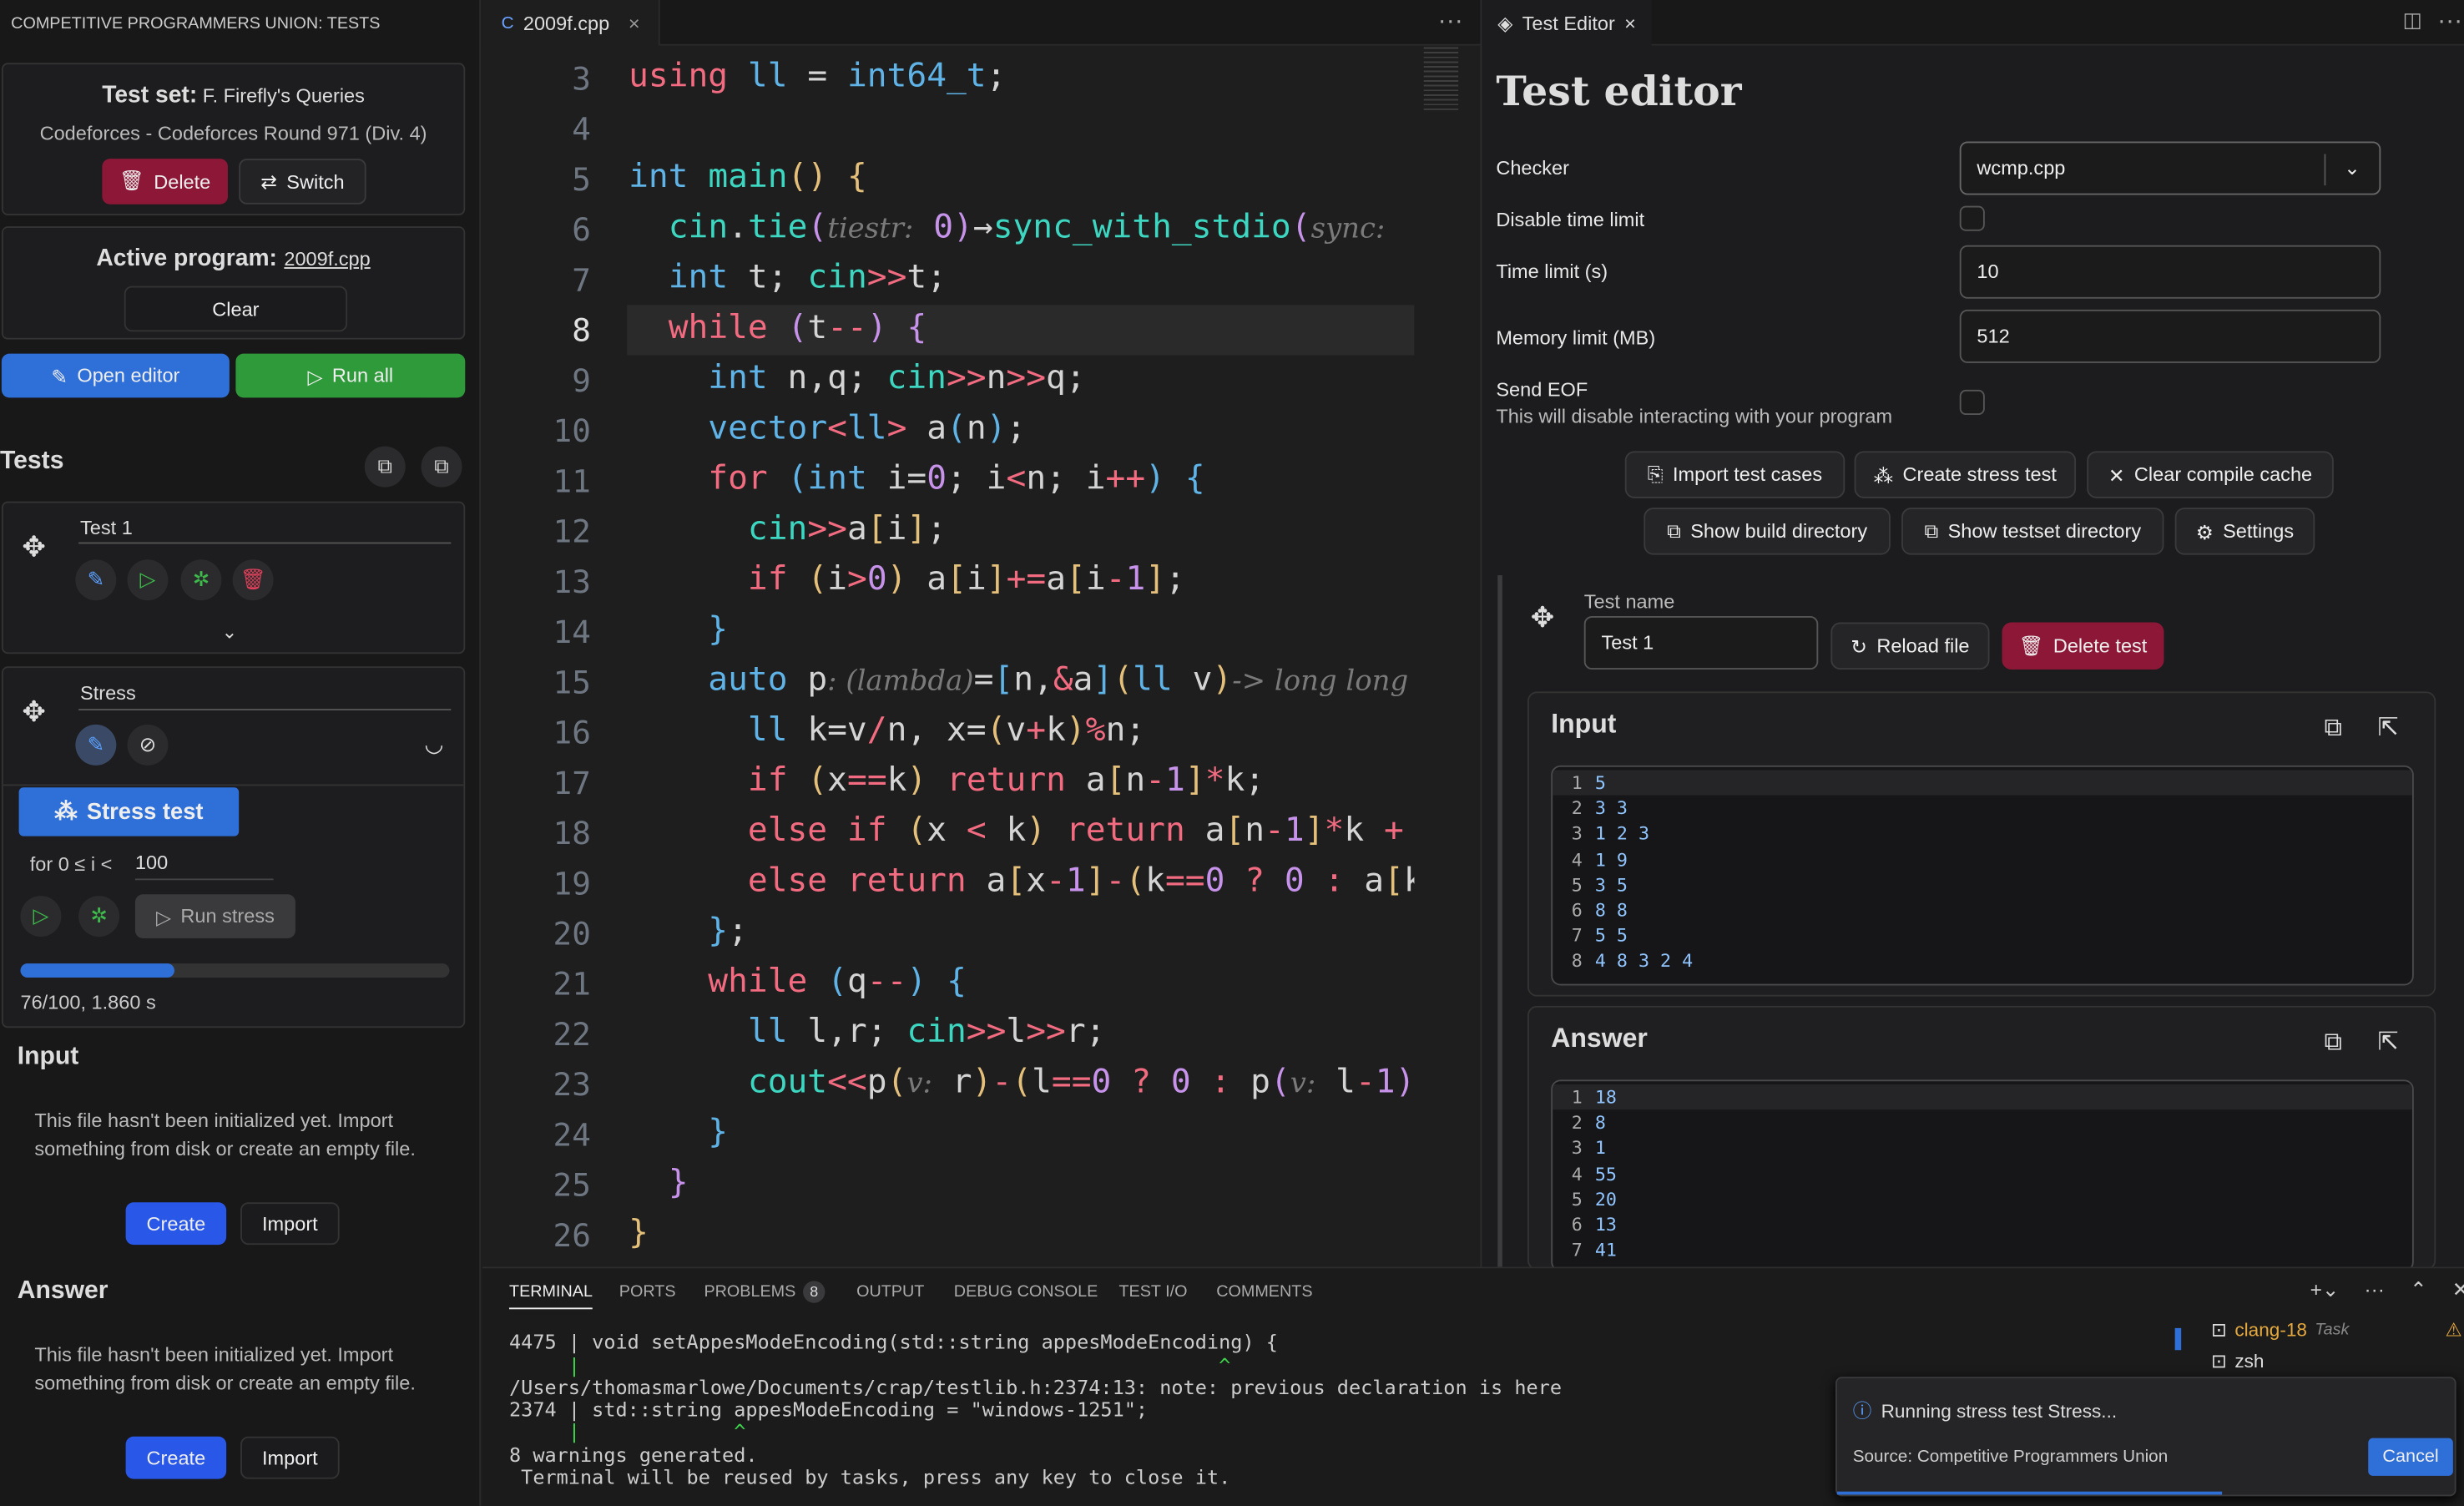  Describe the element at coordinates (1972, 402) in the screenshot. I see `send-eof-checkbox` at that location.